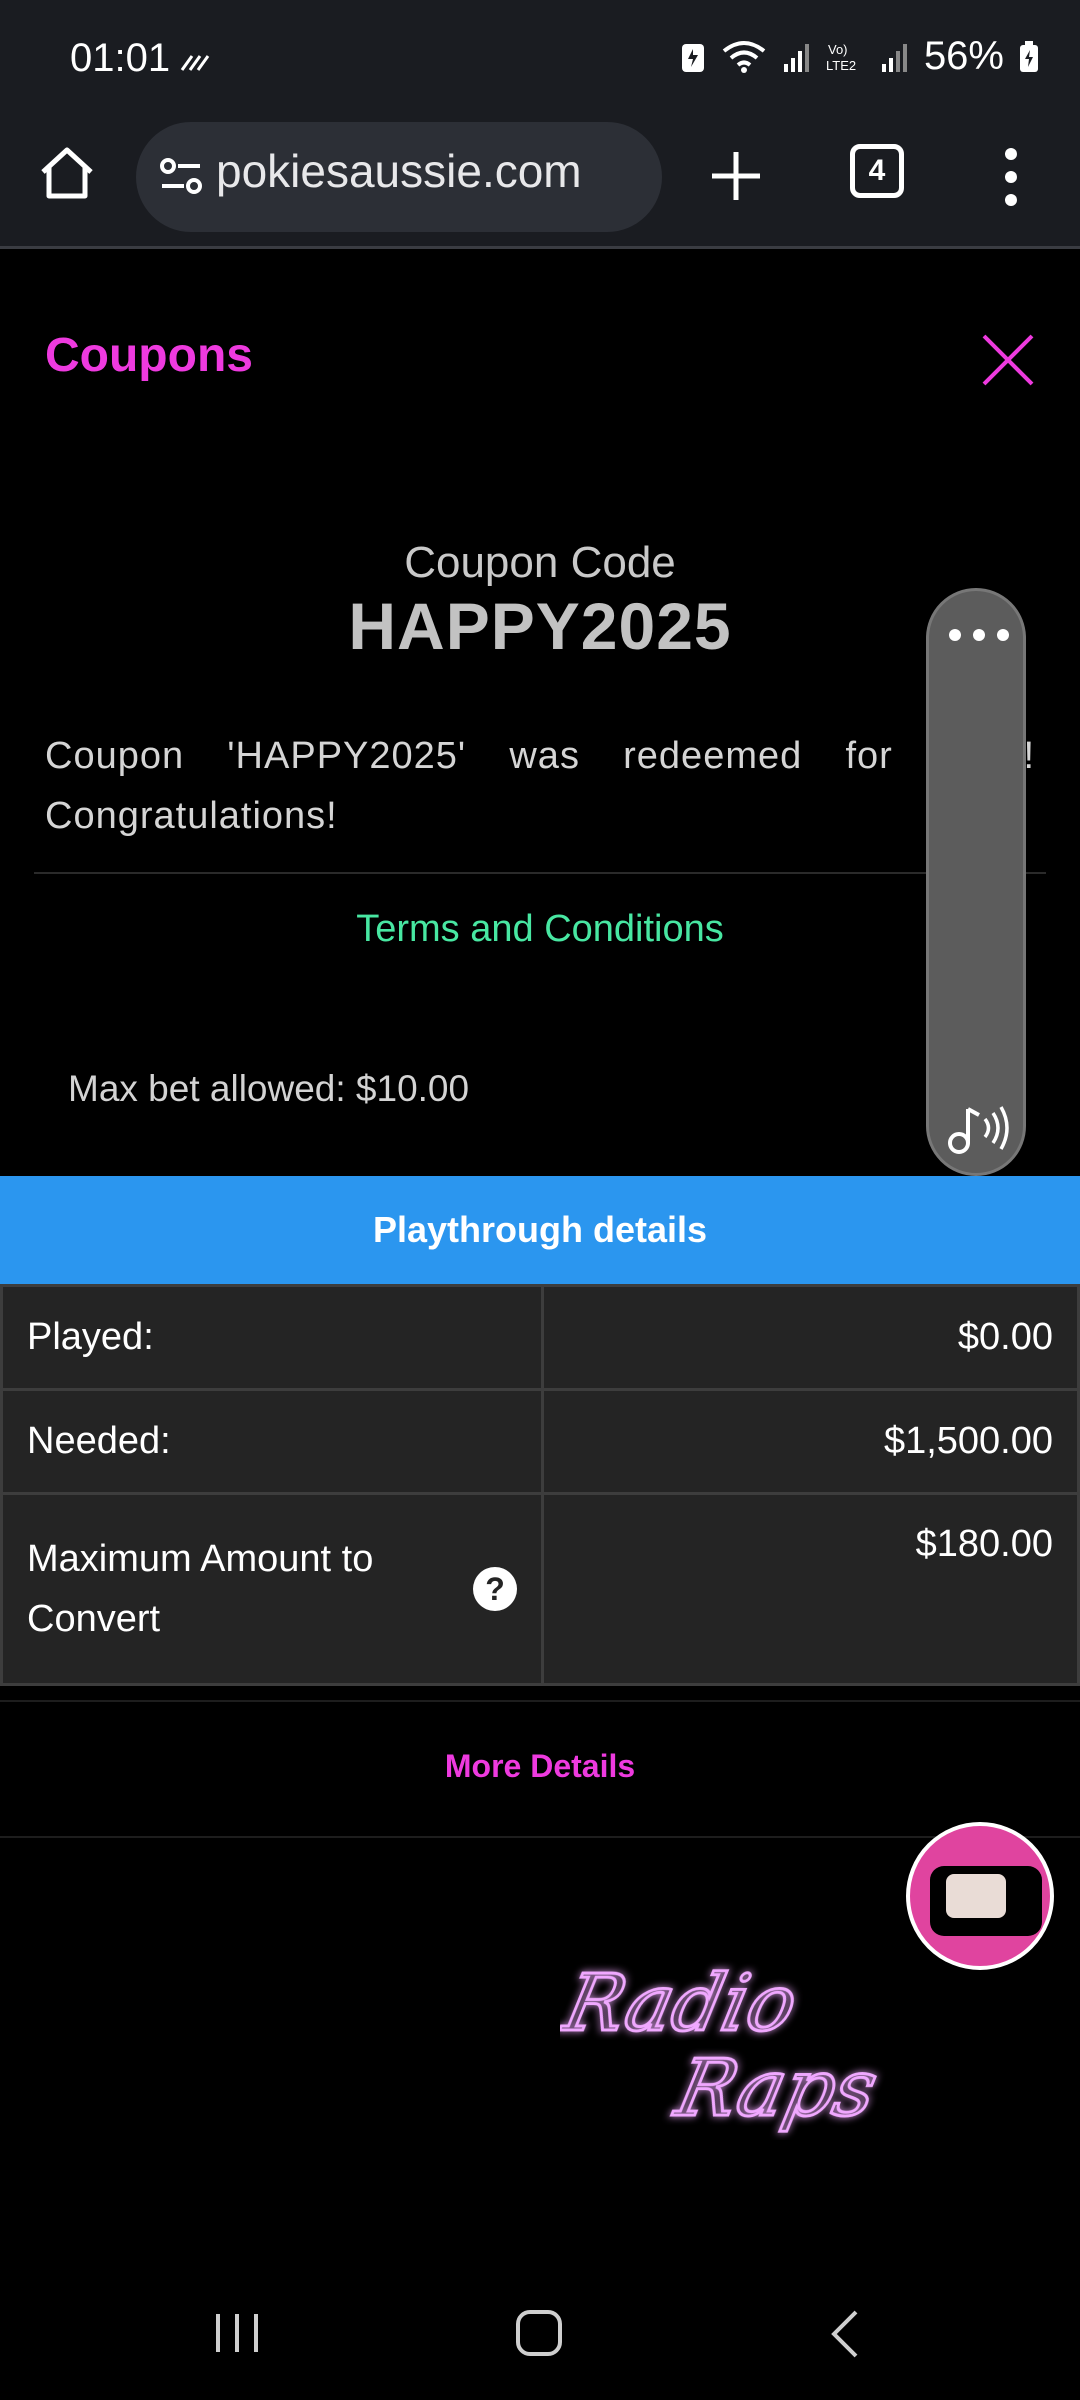 This screenshot has height=2400, width=1080. What do you see at coordinates (540, 1230) in the screenshot?
I see `playthrough-header: Playthrough details` at bounding box center [540, 1230].